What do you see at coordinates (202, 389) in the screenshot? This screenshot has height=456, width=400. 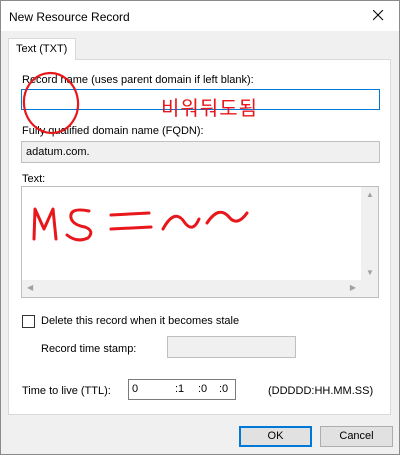 I see `ttl-minutes: :0` at bounding box center [202, 389].